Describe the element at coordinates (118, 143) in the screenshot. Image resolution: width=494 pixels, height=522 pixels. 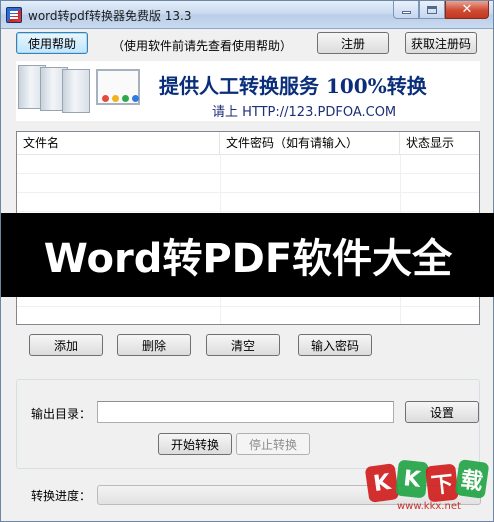
I see `column-filename: 文件名` at that location.